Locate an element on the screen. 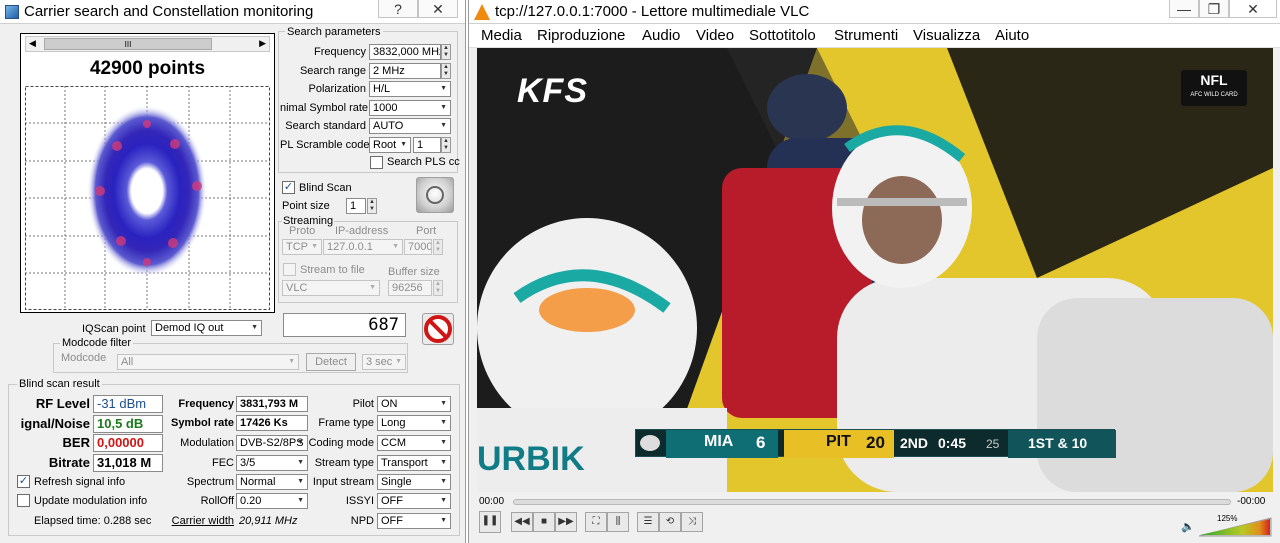 The width and height of the screenshot is (1280, 543). loop-button: ⟲ is located at coordinates (670, 522).